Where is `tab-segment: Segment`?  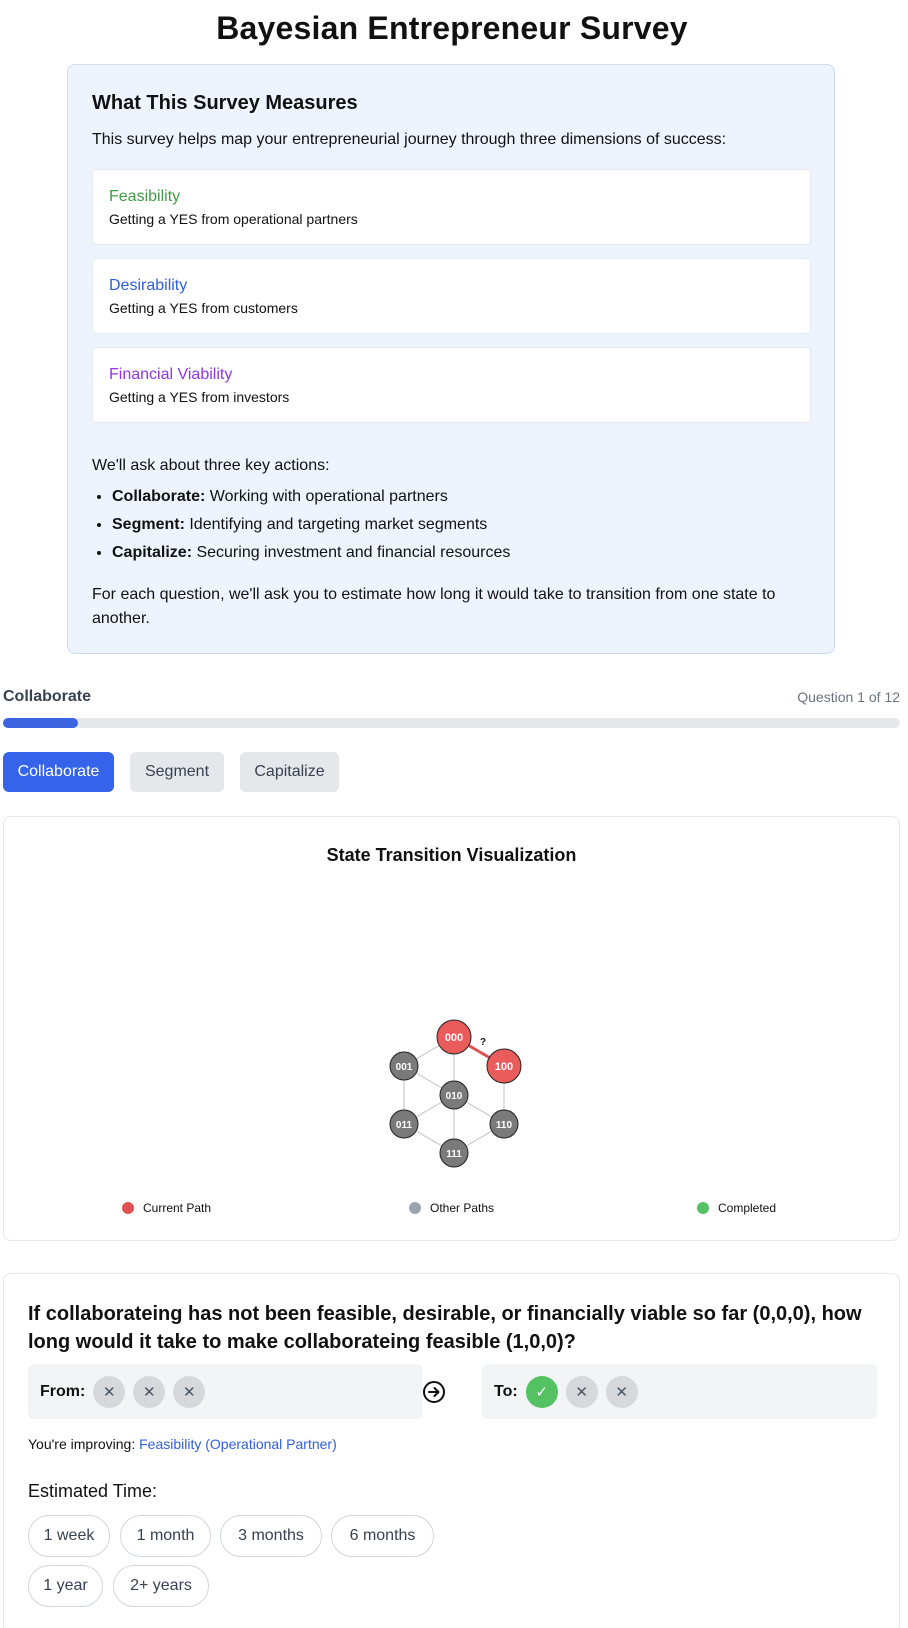 tab-segment: Segment is located at coordinates (177, 772).